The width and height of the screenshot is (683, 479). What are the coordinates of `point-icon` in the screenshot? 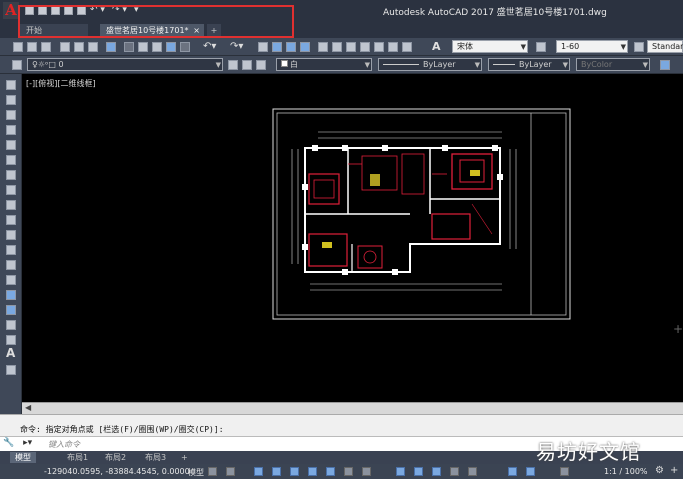 It's located at (11, 280).